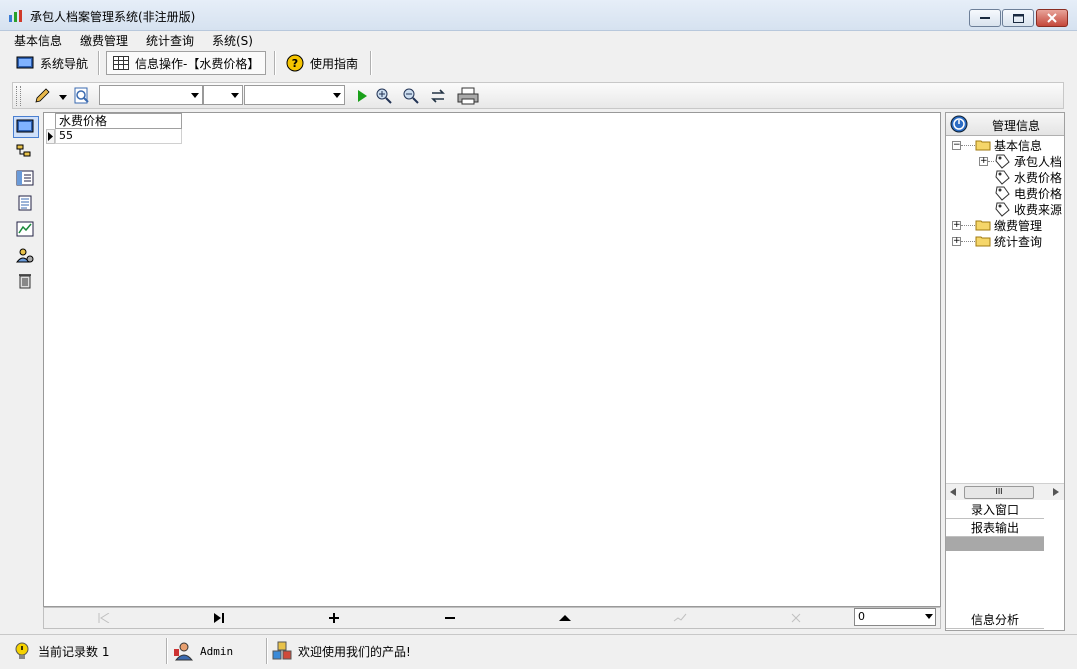 This screenshot has height=669, width=1077. Describe the element at coordinates (411, 96) in the screenshot. I see `zoom-out-icon` at that location.